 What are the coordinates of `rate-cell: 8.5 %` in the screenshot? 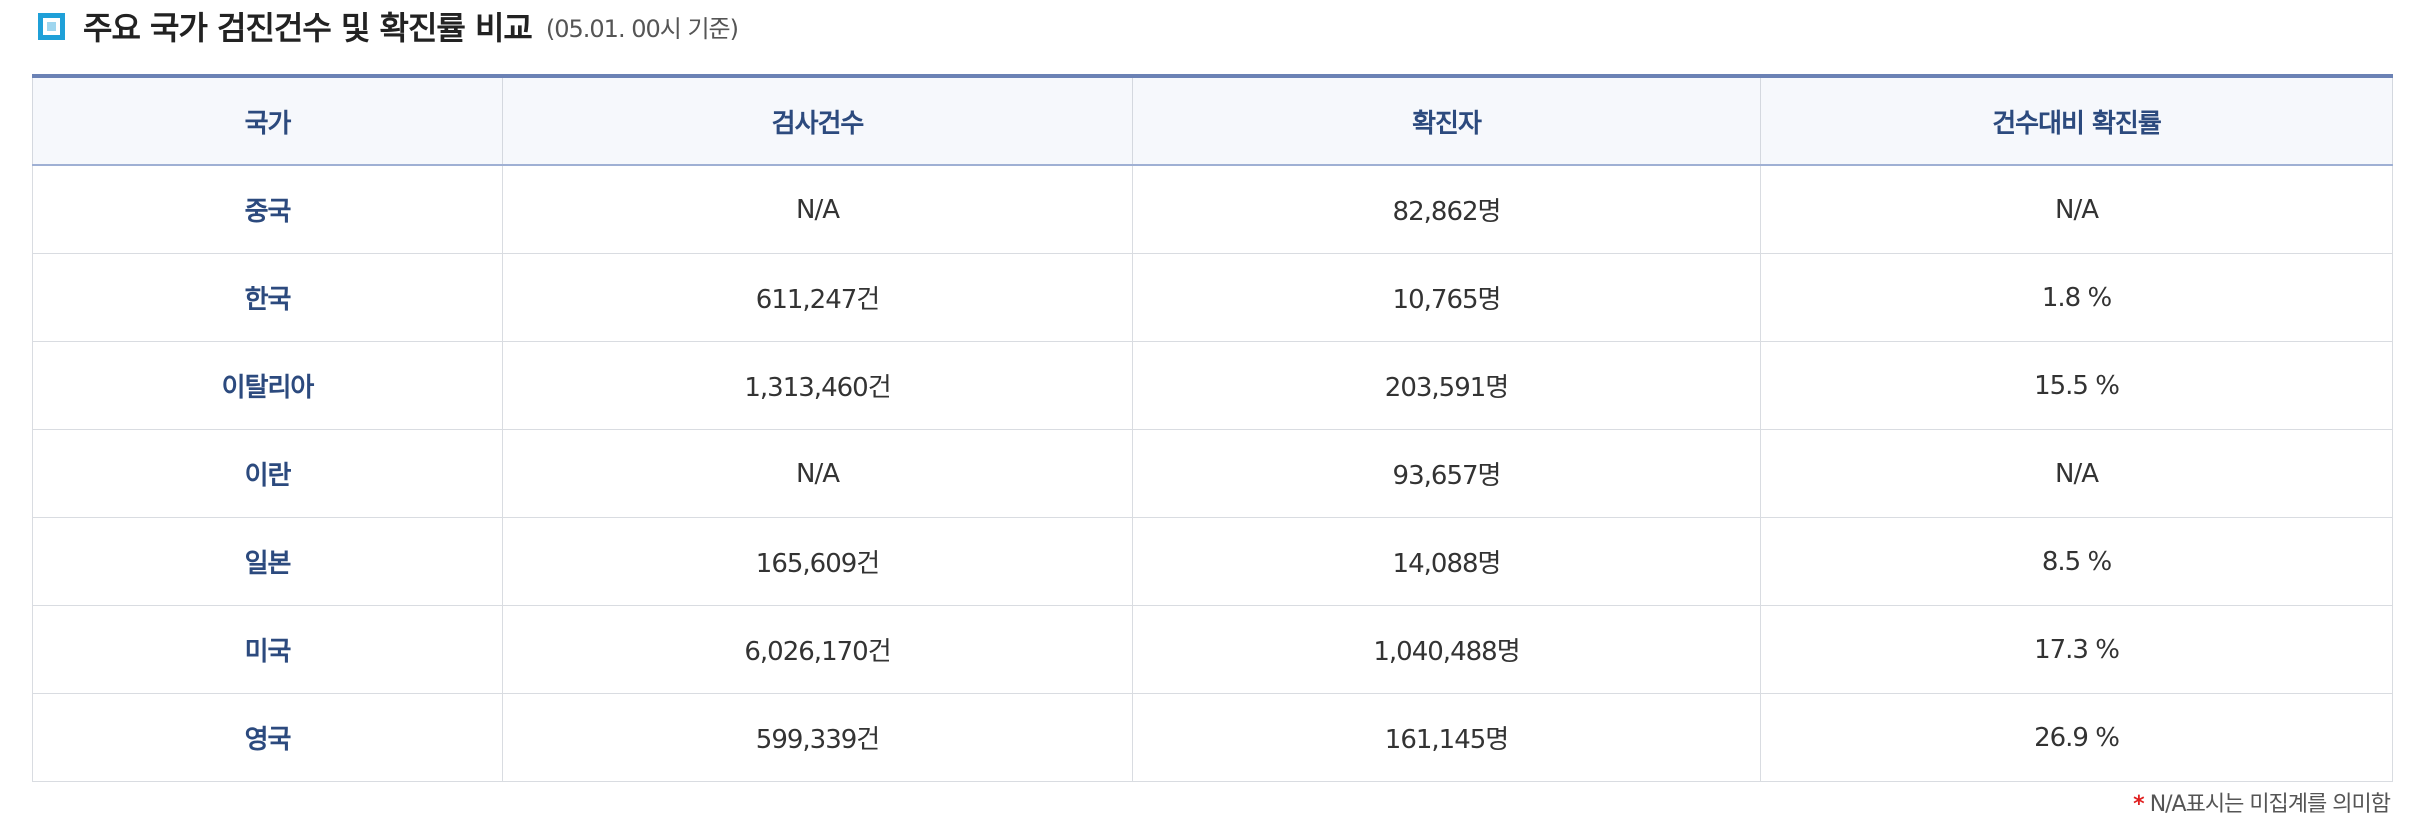 It's located at (2076, 561).